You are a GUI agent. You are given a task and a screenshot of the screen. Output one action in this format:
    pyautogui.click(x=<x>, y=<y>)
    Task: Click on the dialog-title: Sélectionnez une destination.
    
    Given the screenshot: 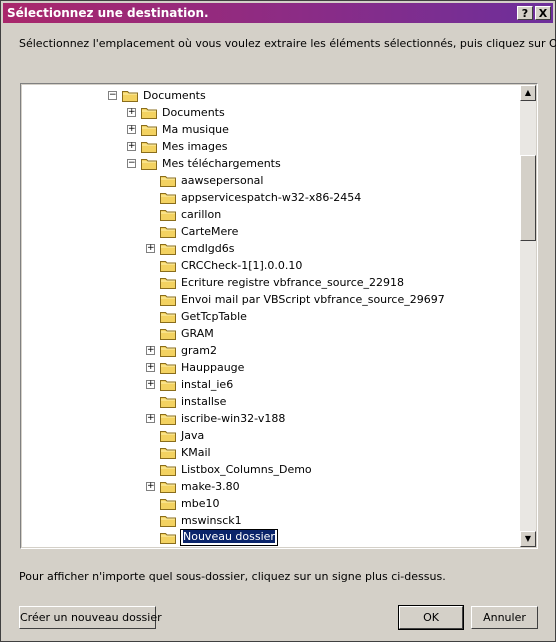 What is the action you would take?
    pyautogui.click(x=108, y=13)
    